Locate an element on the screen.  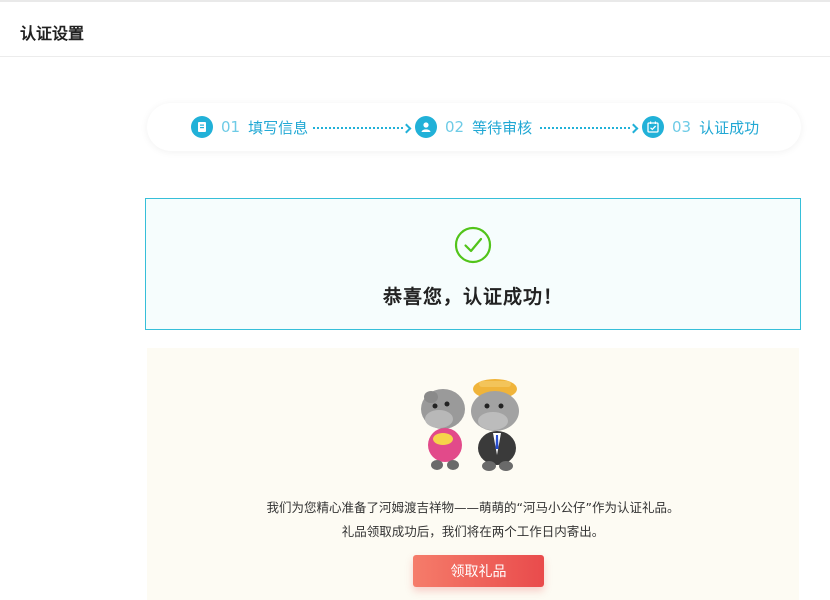
step-fill-info: 01 填写信息 is located at coordinates (249, 127).